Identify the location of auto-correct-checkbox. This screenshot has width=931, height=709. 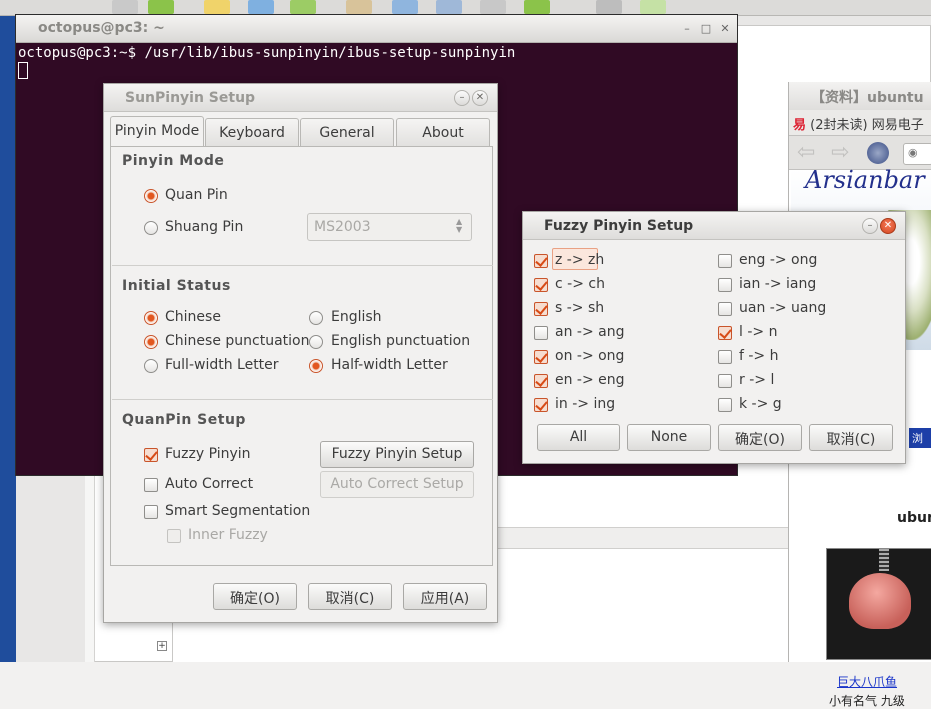
(151, 485).